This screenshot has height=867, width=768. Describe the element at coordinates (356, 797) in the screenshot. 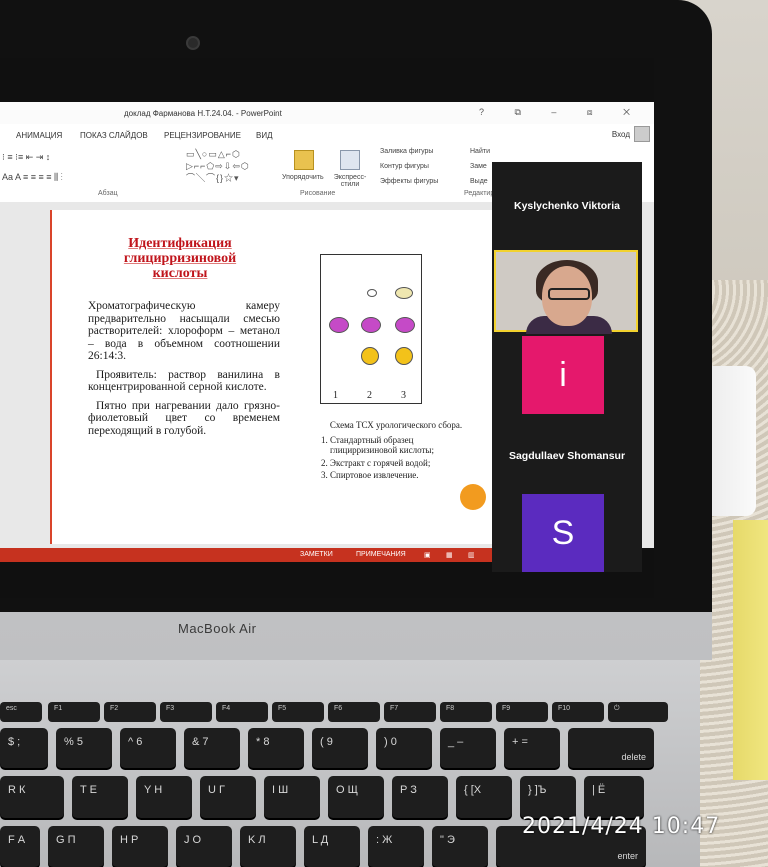

I see `key-o: O Щ` at that location.